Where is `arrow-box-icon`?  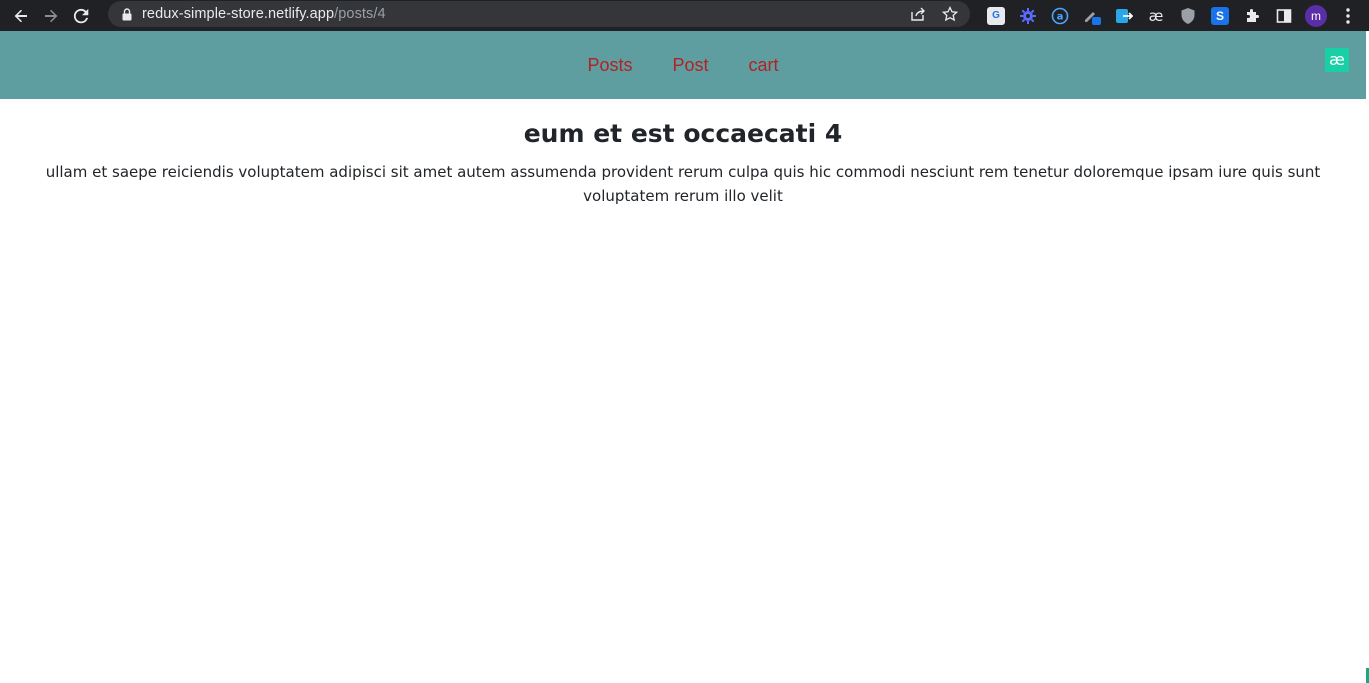 arrow-box-icon is located at coordinates (1124, 16).